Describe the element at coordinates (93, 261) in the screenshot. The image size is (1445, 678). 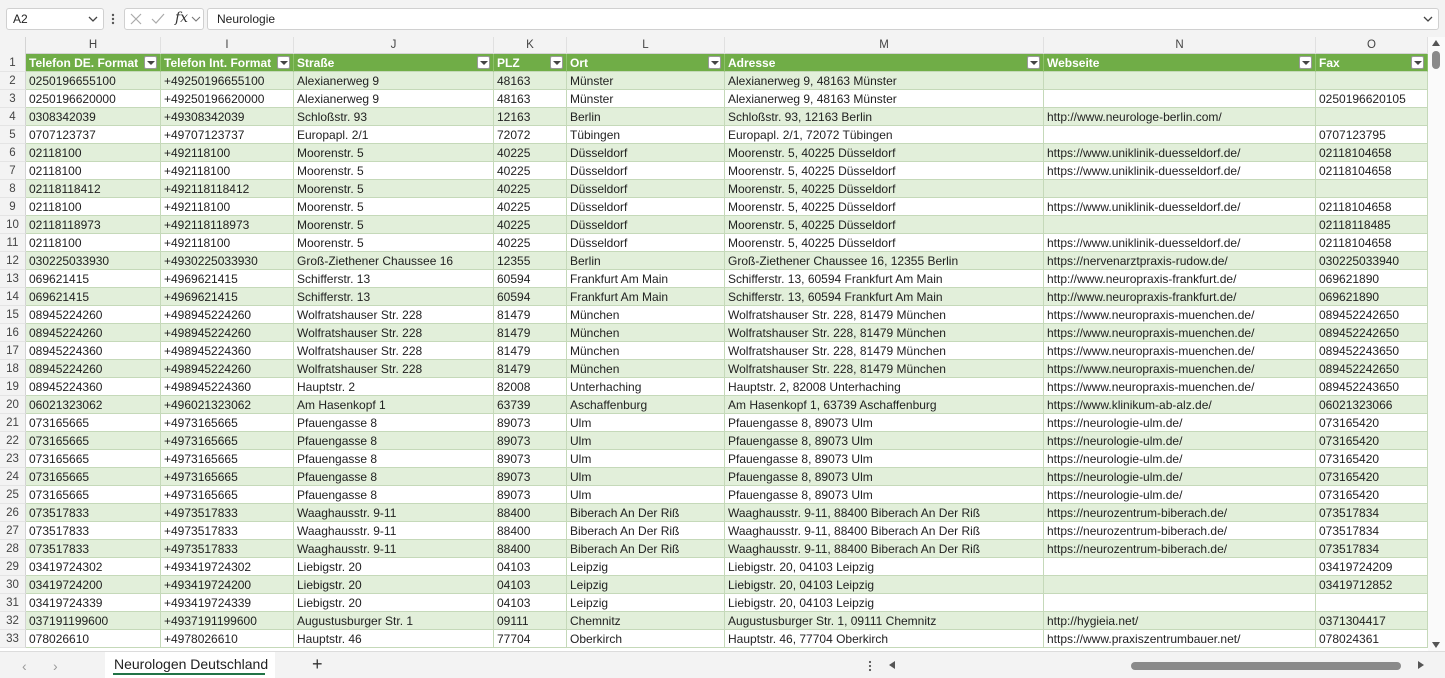
I see `table-cell: 030225033930` at that location.